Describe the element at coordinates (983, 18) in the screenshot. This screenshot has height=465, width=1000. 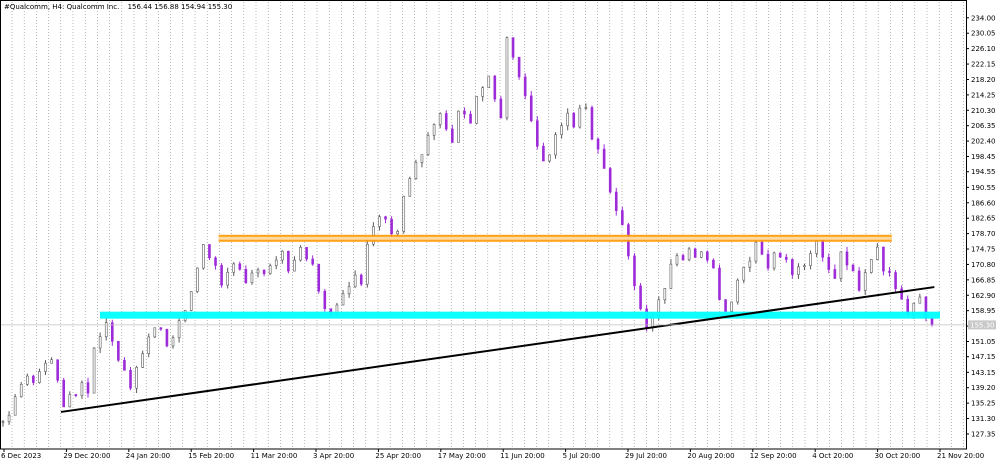
I see `price-tick-label: 234.00` at that location.